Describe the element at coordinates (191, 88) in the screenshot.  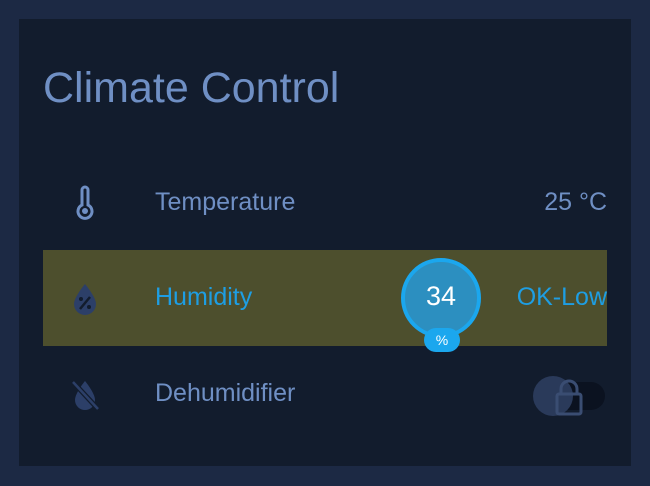
I see `card-title: Climate Control` at that location.